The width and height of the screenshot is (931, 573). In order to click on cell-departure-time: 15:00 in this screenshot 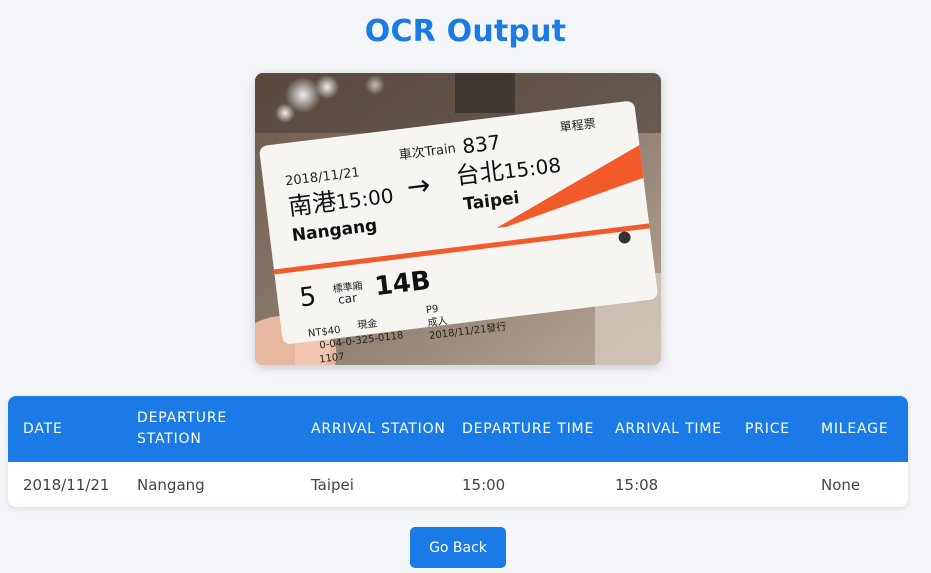, I will do `click(484, 484)`.